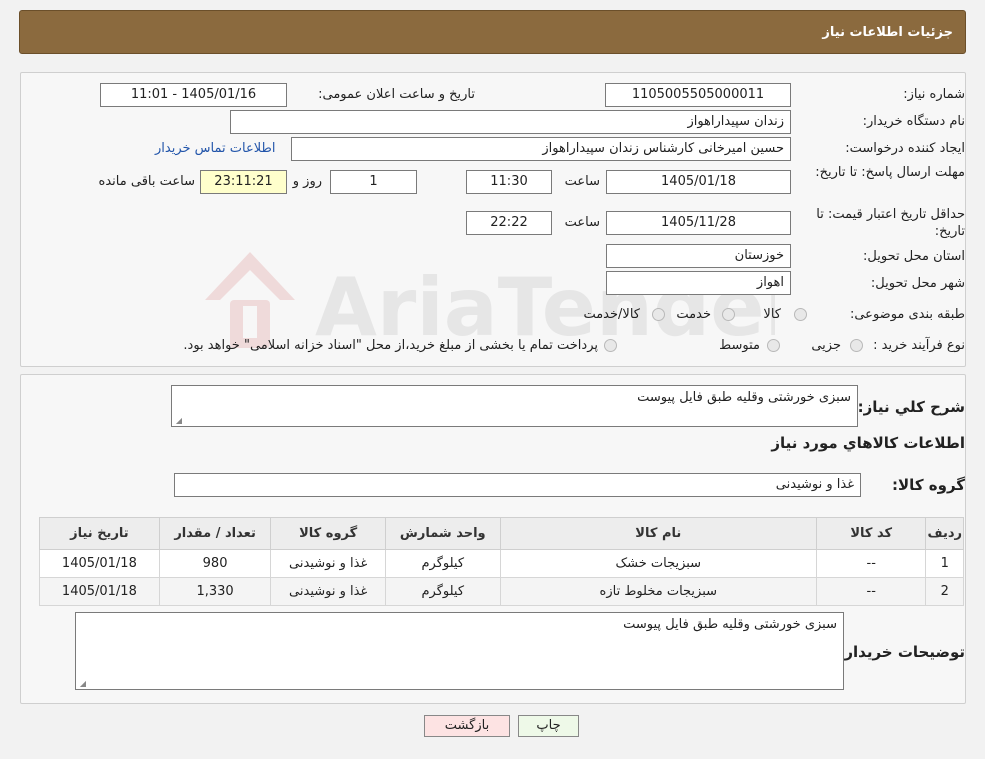  What do you see at coordinates (215, 533) in the screenshot?
I see `col-quantity: تعداد / مقدار` at bounding box center [215, 533].